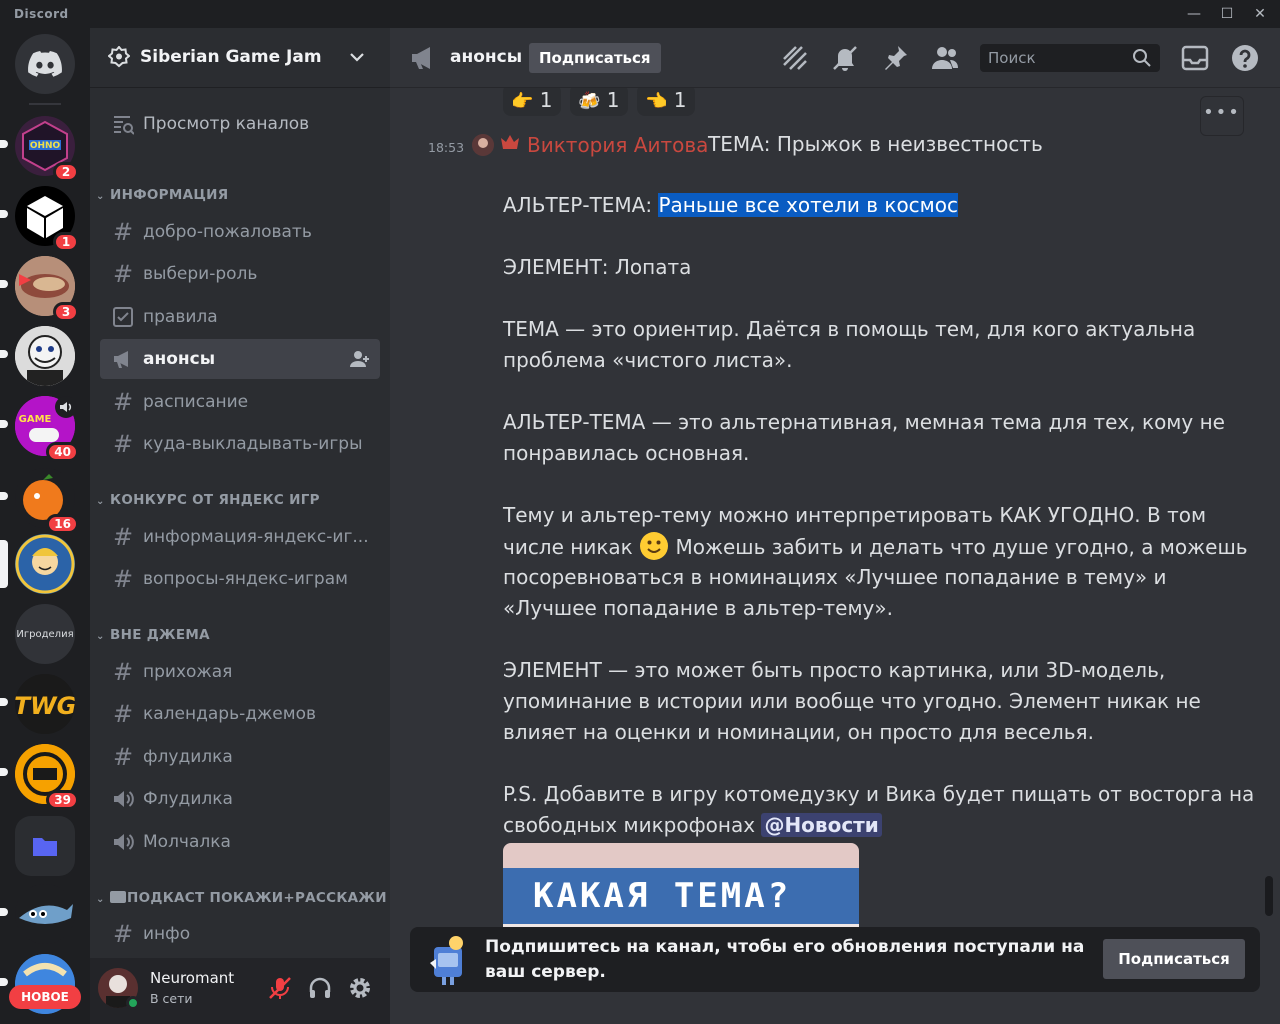 The image size is (1280, 1024). I want to click on channel-hallway: # прихожая, so click(240, 672).